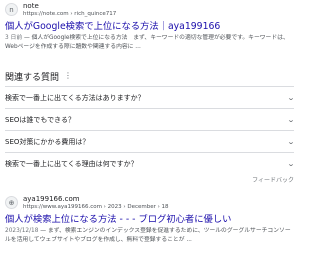  I want to click on related-question-3: SEO対策にかかる費用は？ ⌄, so click(150, 141).